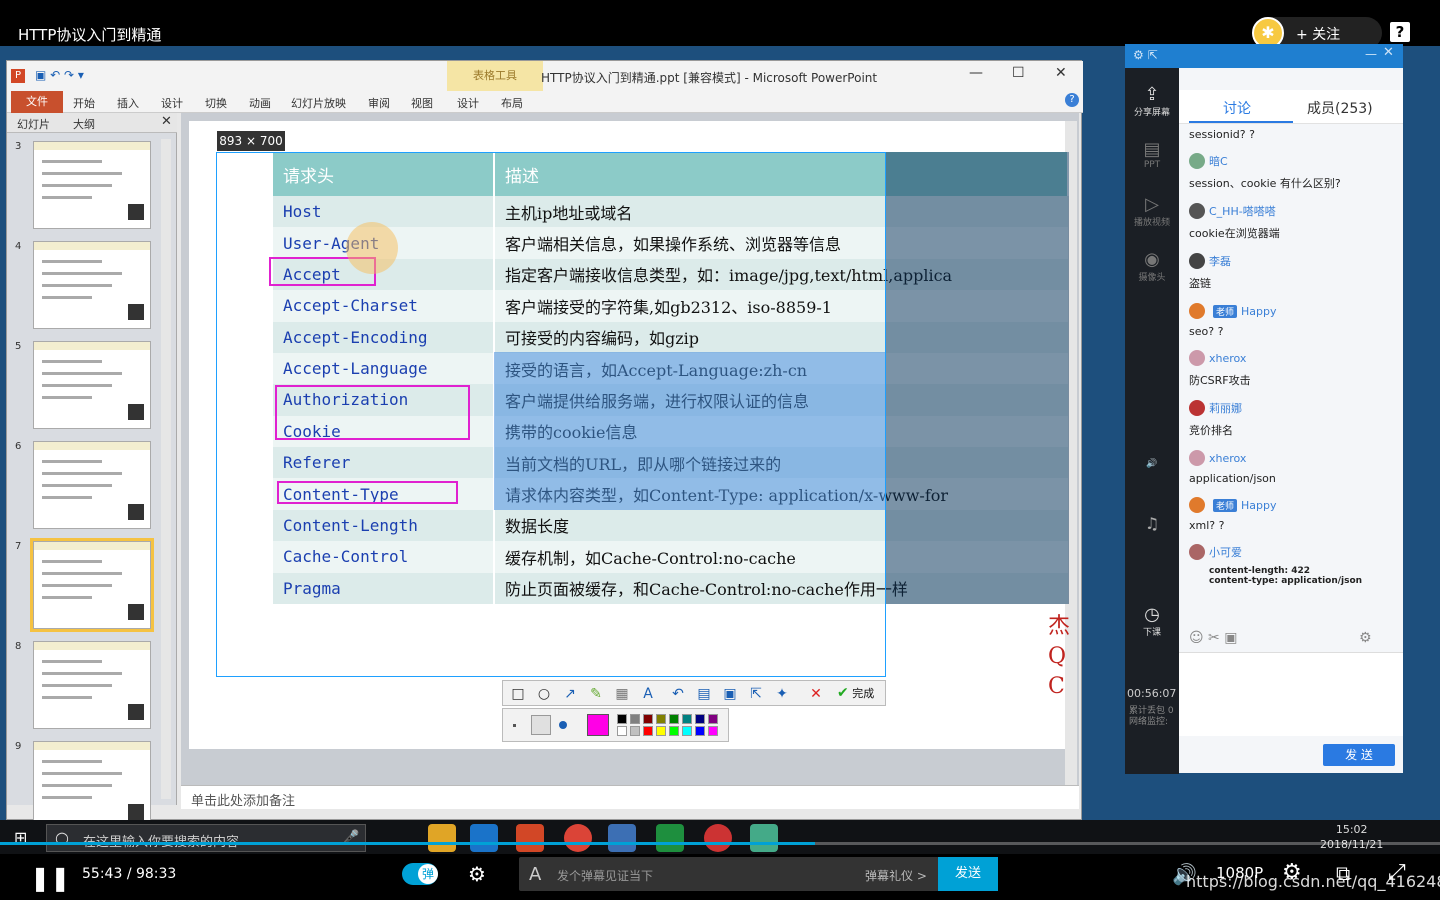  I want to click on app-icon-red, so click(718, 838).